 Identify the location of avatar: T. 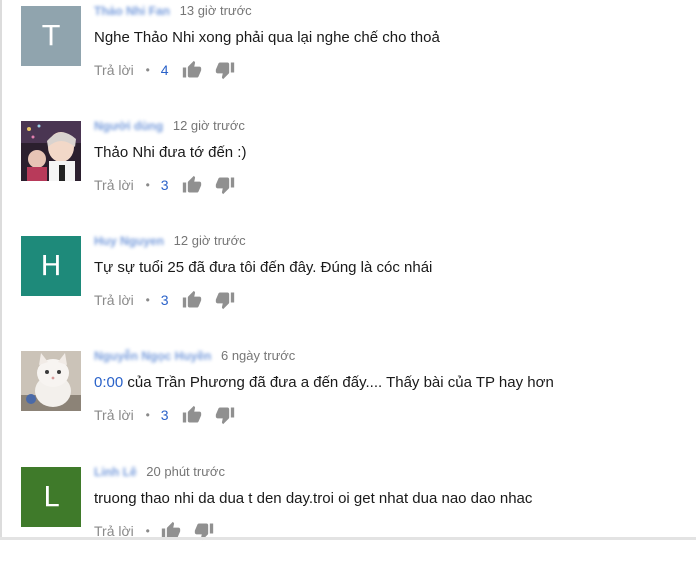
(51, 36).